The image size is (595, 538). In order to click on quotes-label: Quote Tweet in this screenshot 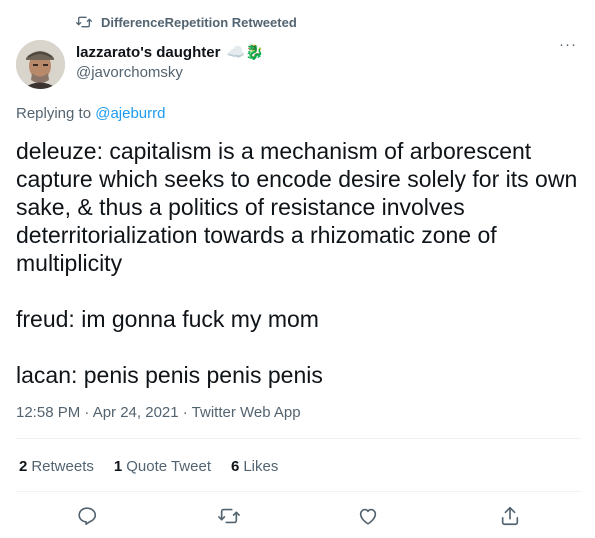, I will do `click(168, 466)`.